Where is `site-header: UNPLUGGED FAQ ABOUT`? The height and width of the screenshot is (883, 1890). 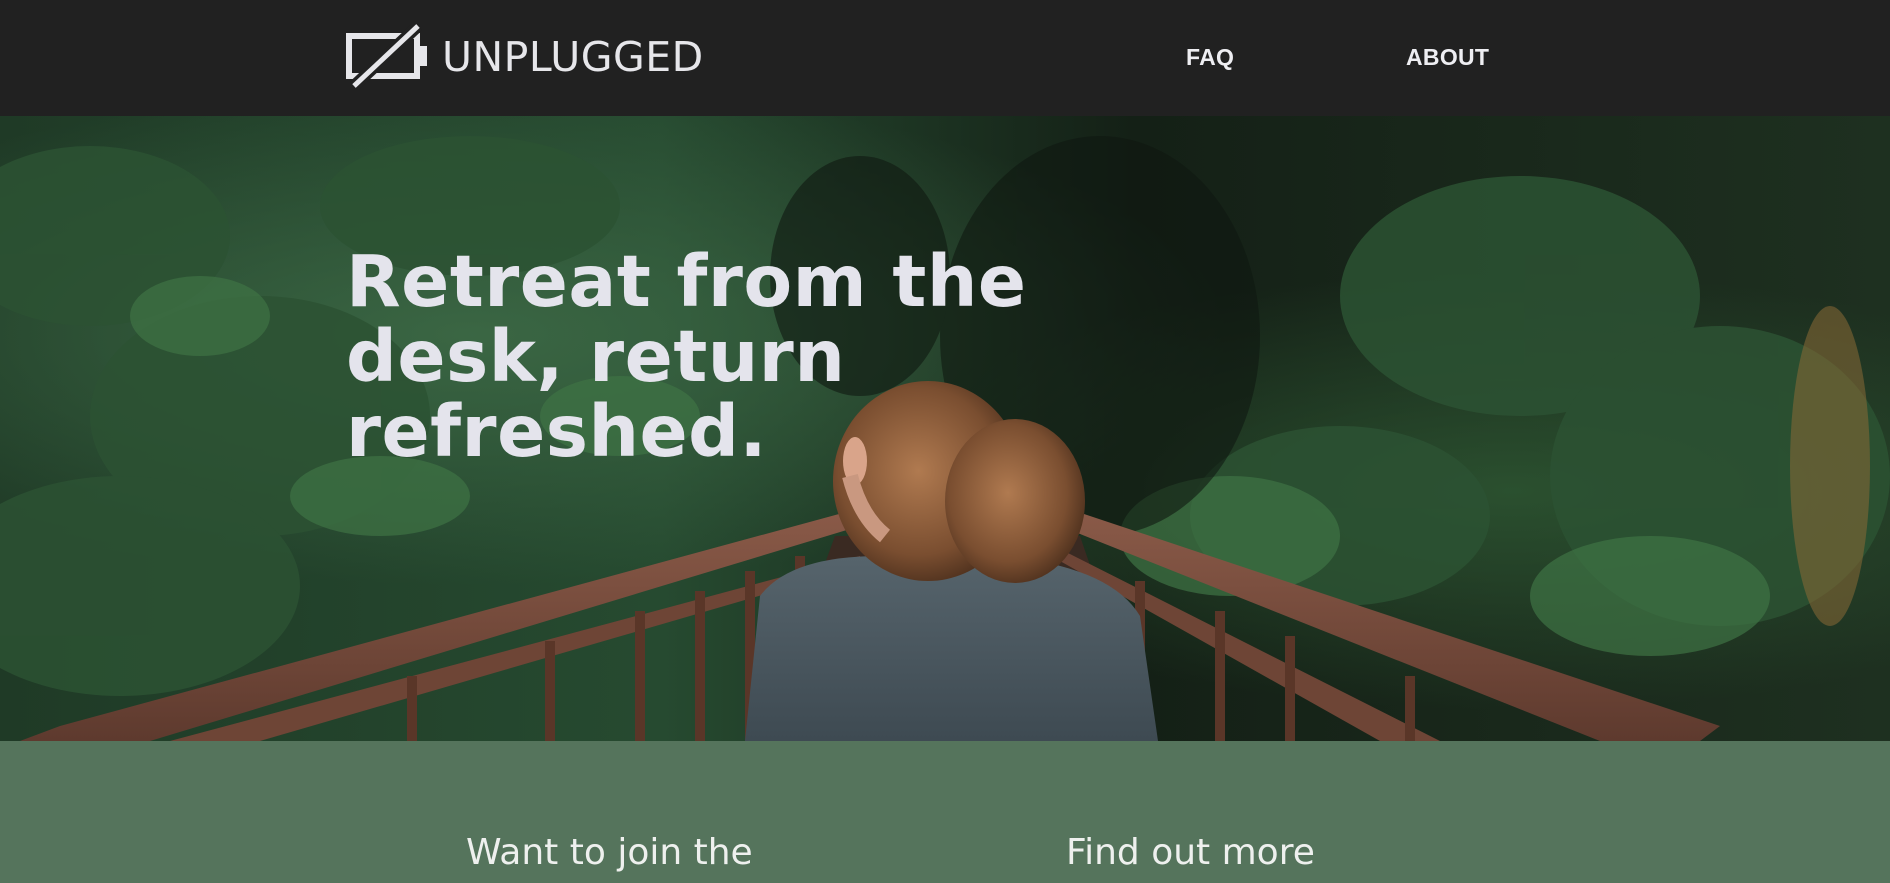 site-header: UNPLUGGED FAQ ABOUT is located at coordinates (945, 58).